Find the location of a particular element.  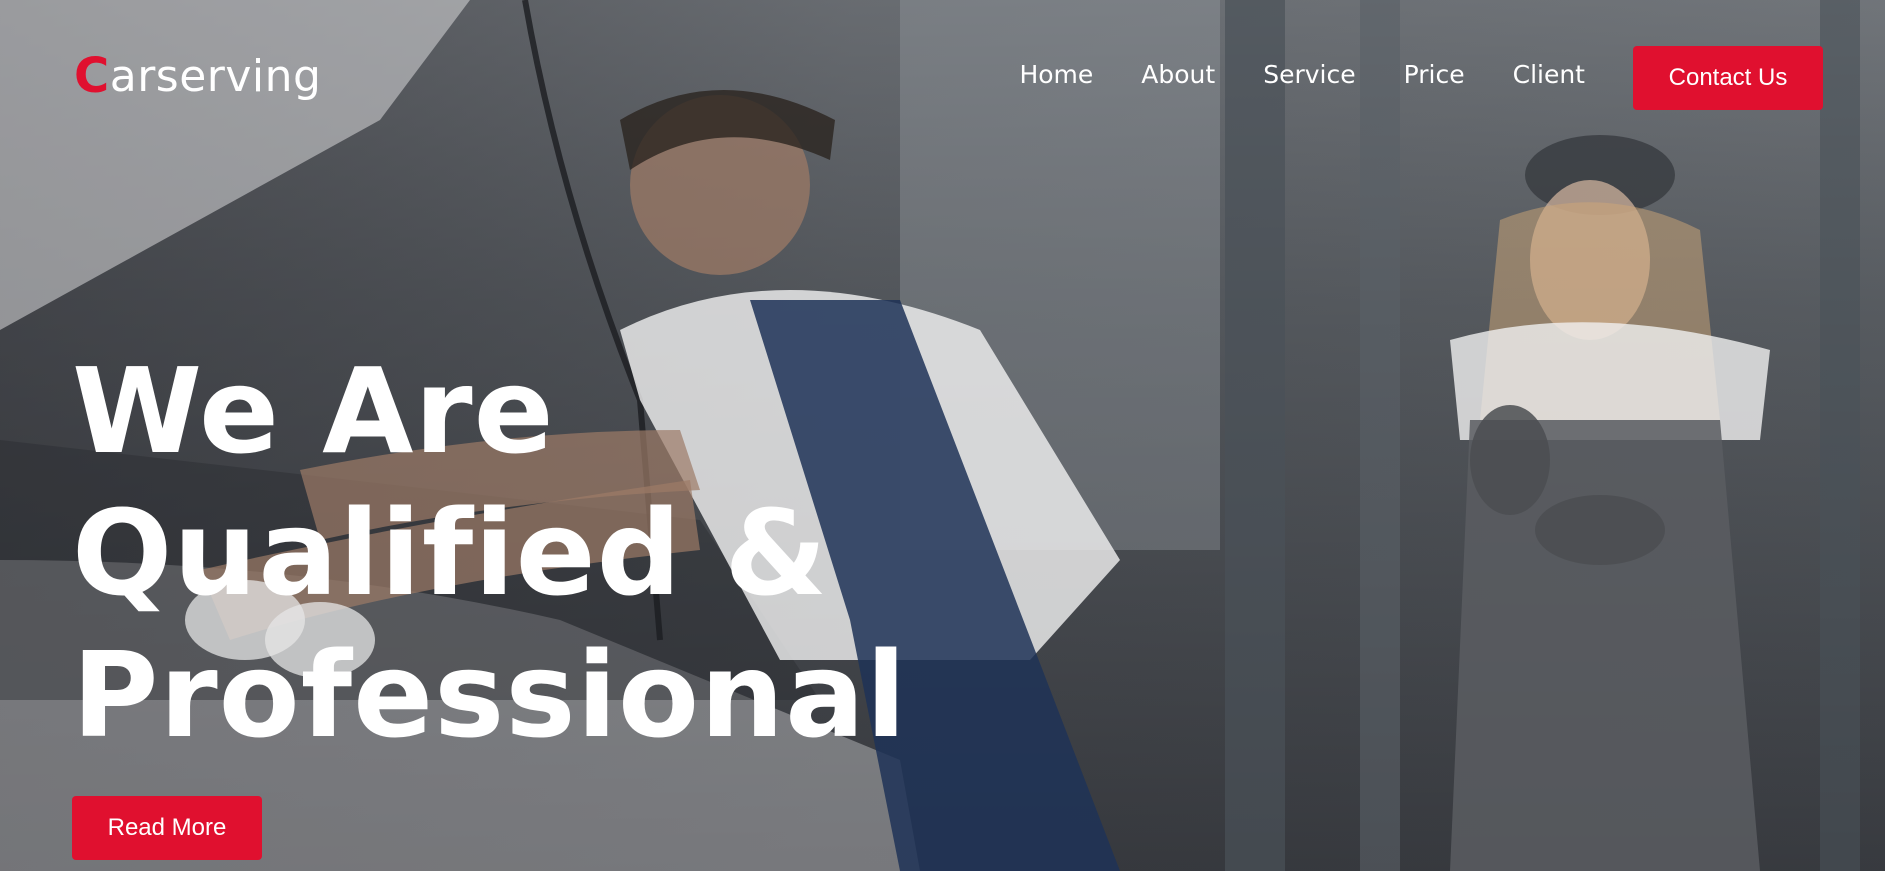

brand-logo: C arserving is located at coordinates (197, 76).